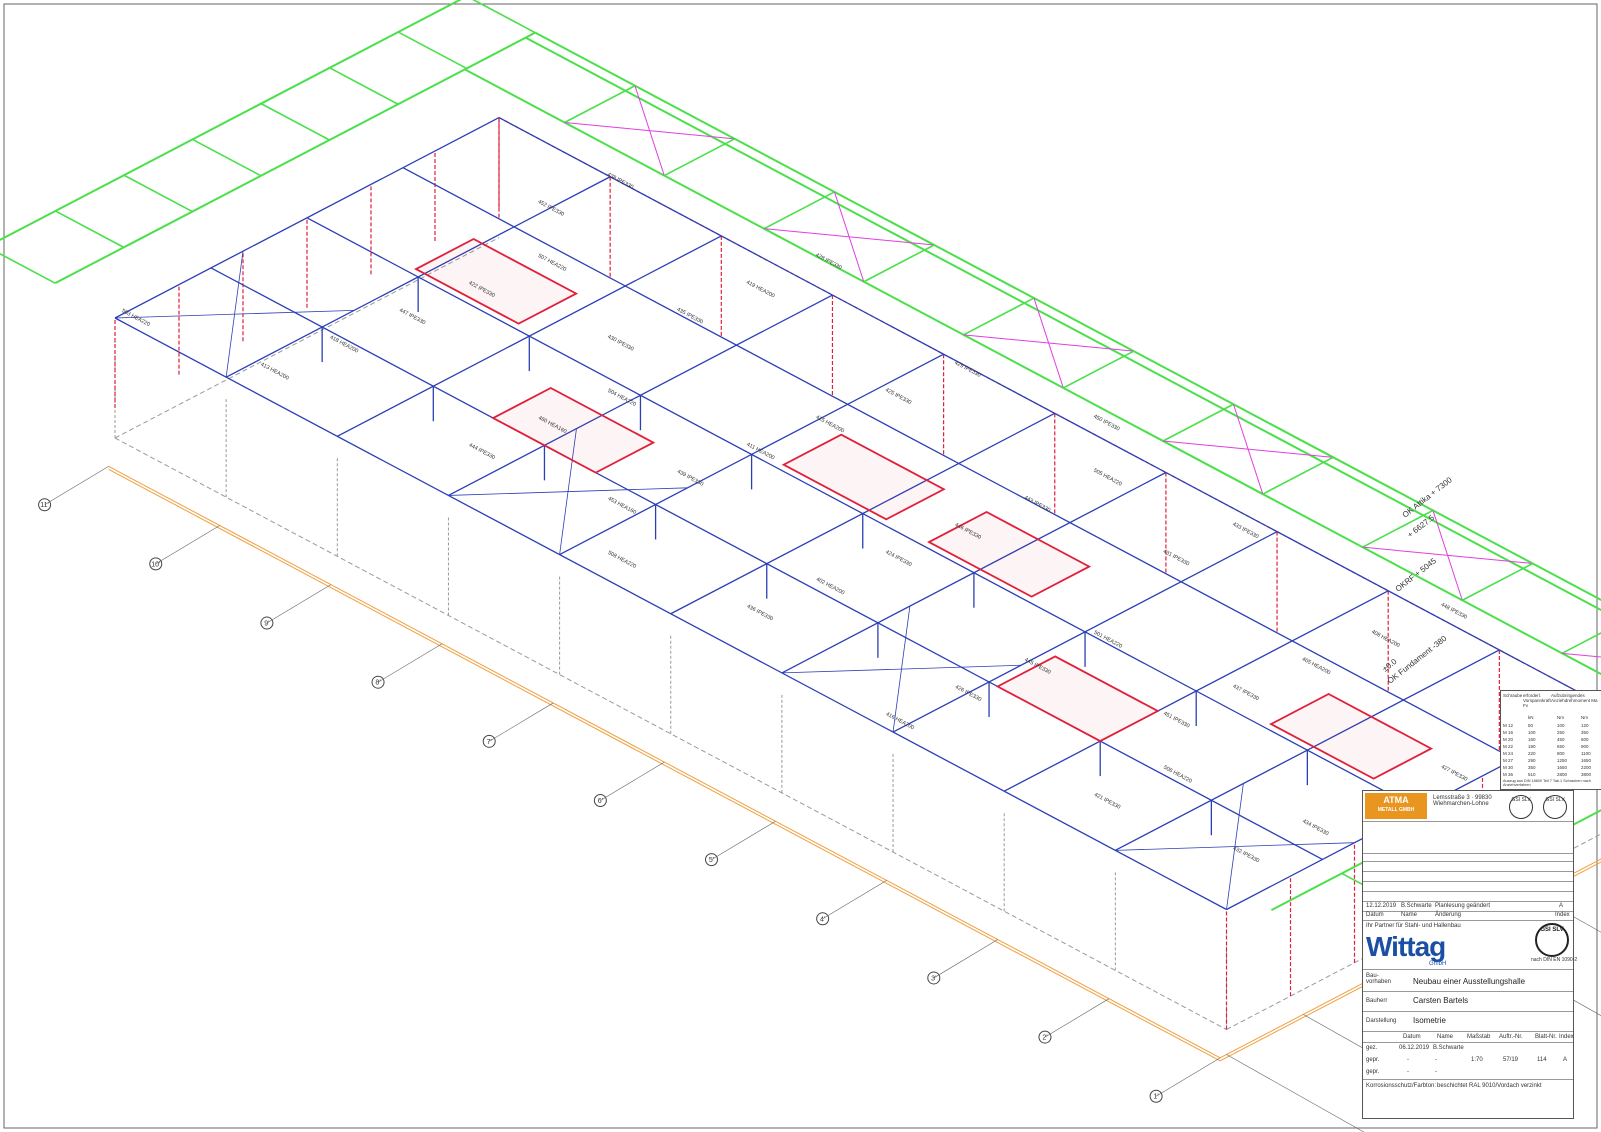 The height and width of the screenshot is (1132, 1601). I want to click on member-label: 421 IPE330, so click(1107, 801).